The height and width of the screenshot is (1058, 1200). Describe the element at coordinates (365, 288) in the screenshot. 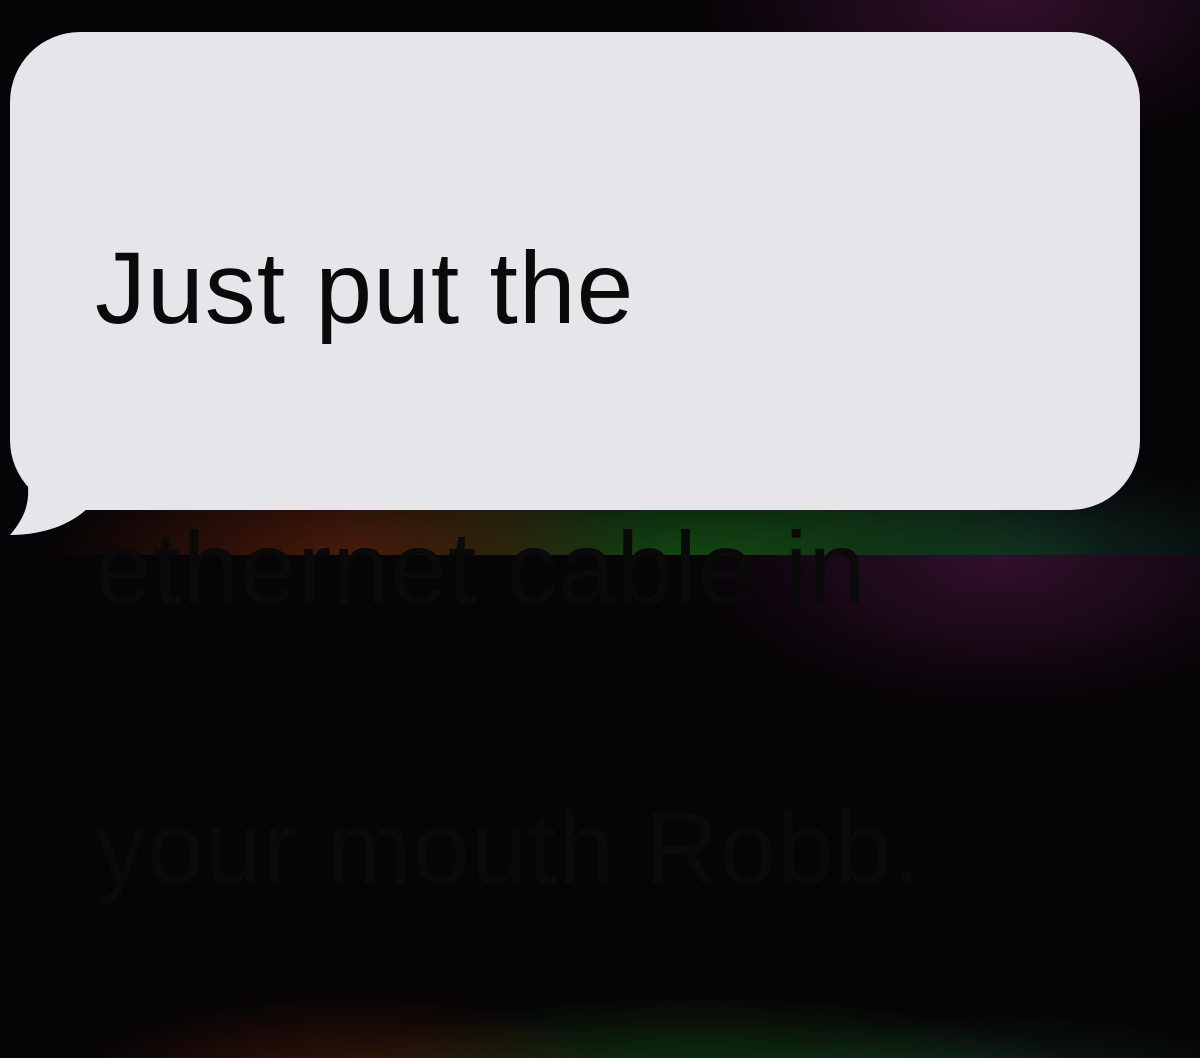

I see `message-line: Just put the` at that location.